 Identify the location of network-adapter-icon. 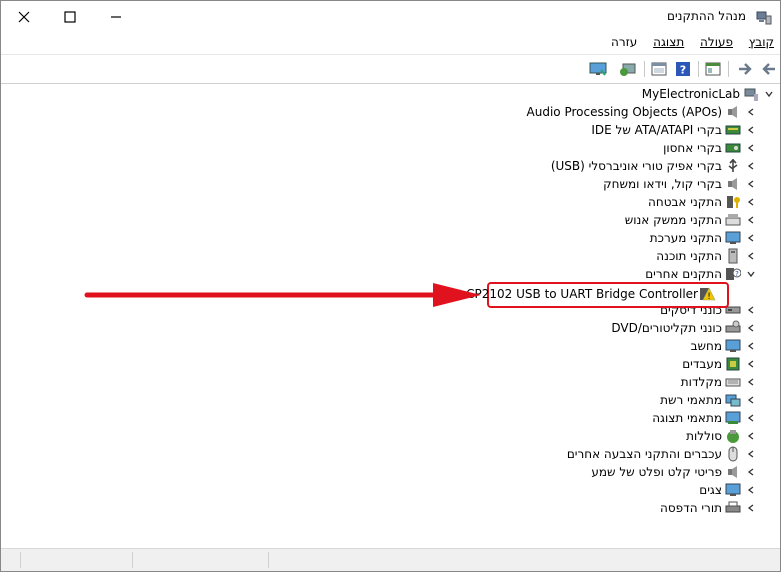
(733, 400).